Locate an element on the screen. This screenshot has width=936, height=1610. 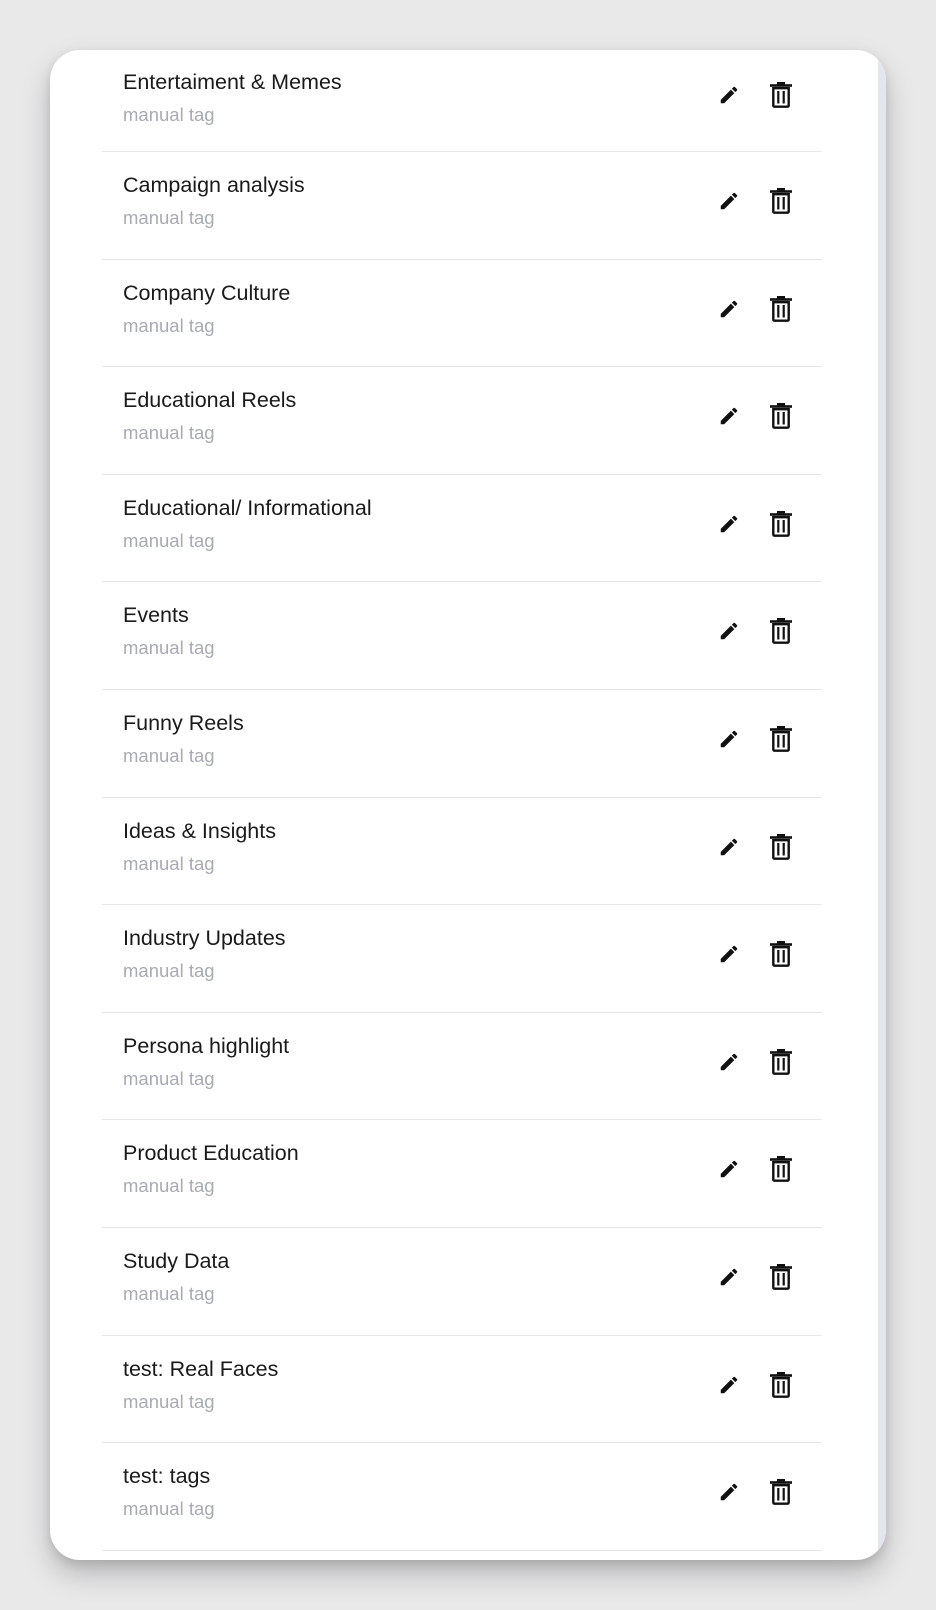
tag-row: Industry Updates manual tag is located at coordinates (462, 959).